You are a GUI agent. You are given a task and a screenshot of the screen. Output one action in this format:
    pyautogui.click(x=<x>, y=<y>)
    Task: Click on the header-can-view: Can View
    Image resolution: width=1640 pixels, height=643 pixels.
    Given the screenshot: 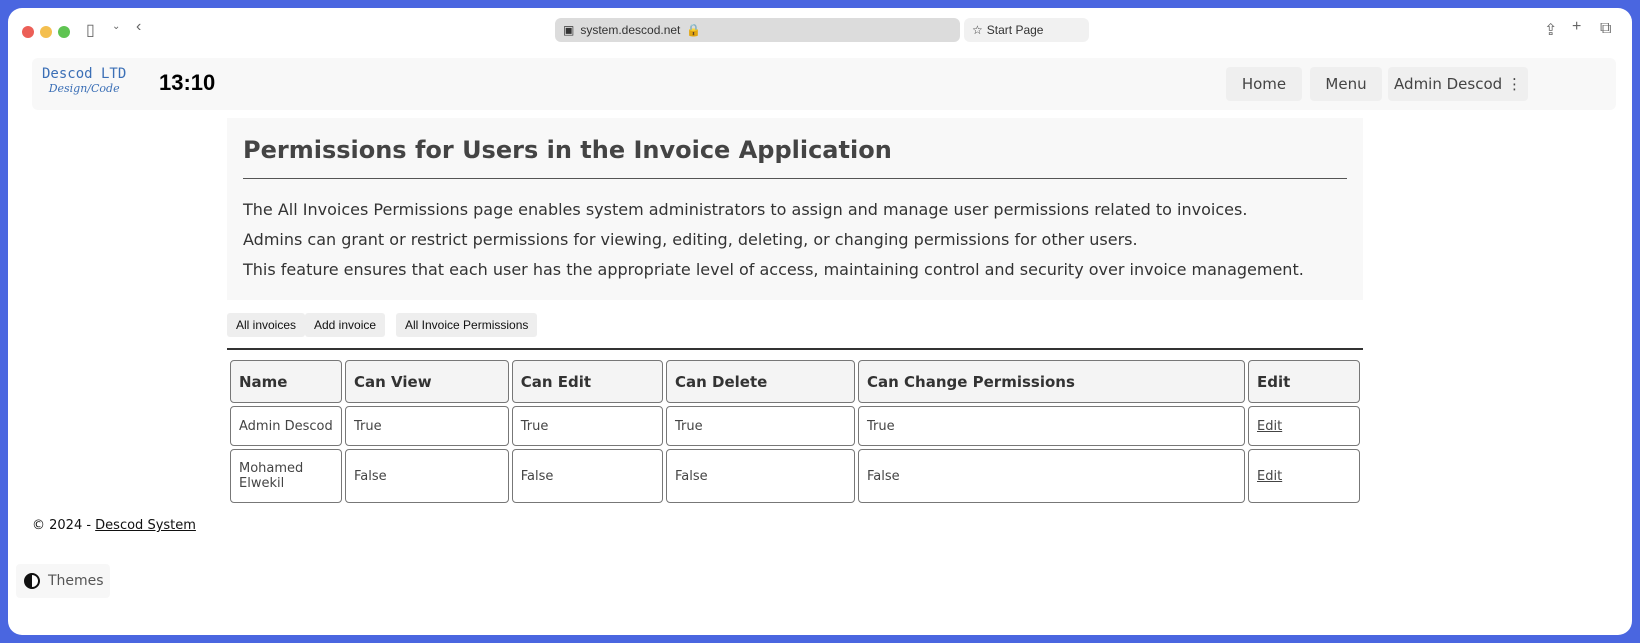 What is the action you would take?
    pyautogui.click(x=427, y=381)
    